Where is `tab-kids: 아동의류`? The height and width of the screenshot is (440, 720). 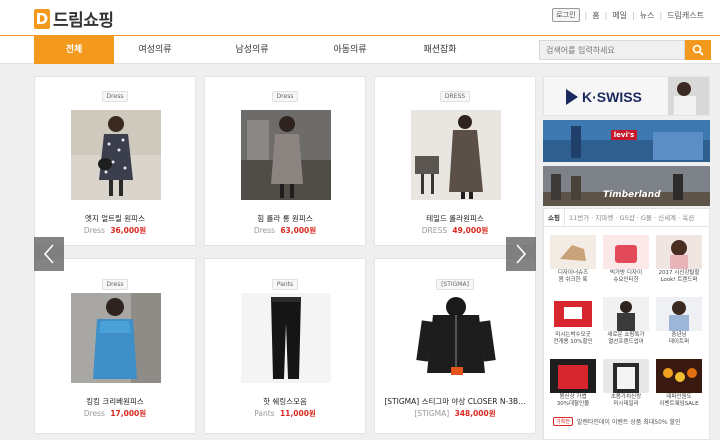 tab-kids: 아동의류 is located at coordinates (350, 50).